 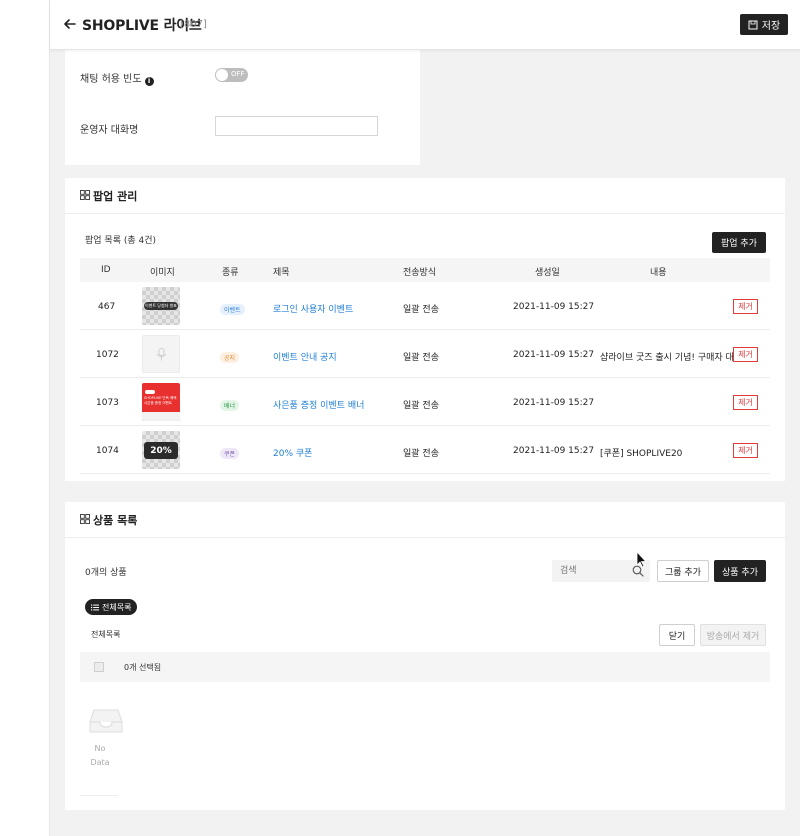 I want to click on close-button: 닫기, so click(x=677, y=635).